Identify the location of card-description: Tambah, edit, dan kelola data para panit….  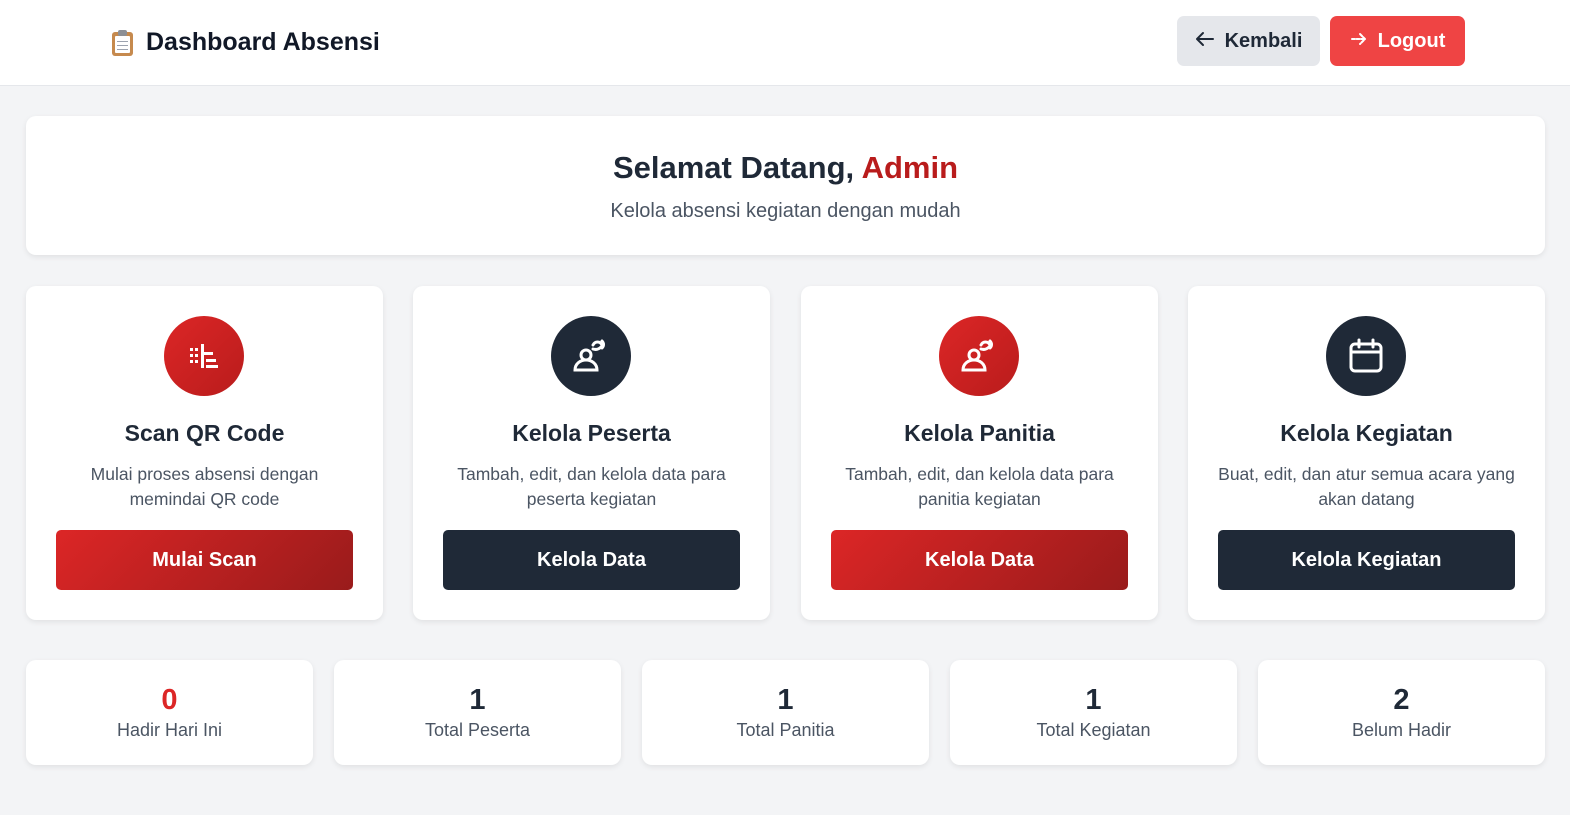
(979, 486).